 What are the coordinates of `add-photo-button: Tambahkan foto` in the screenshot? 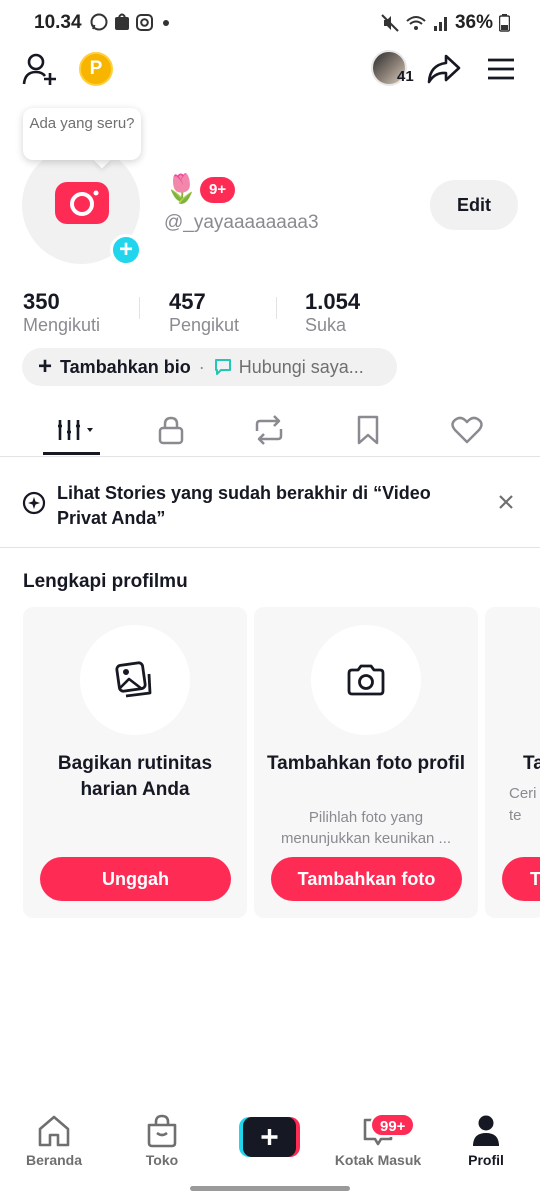 It's located at (366, 879).